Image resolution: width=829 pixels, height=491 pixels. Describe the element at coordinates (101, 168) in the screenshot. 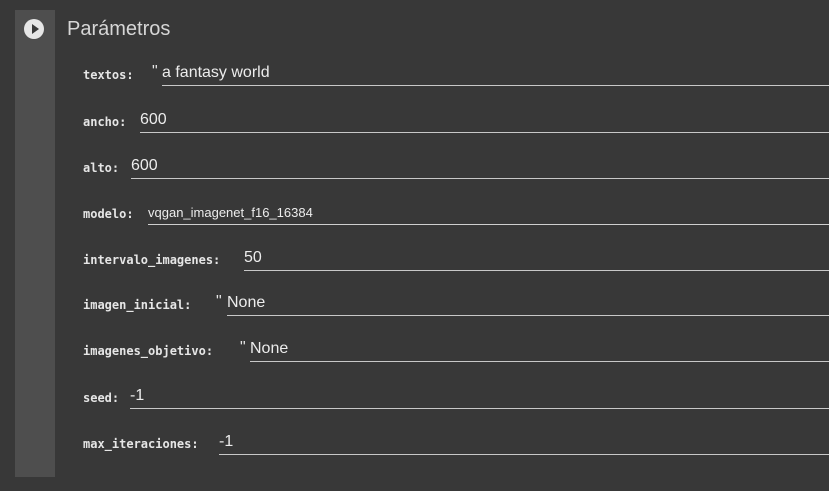

I see `param-label: alto:` at that location.